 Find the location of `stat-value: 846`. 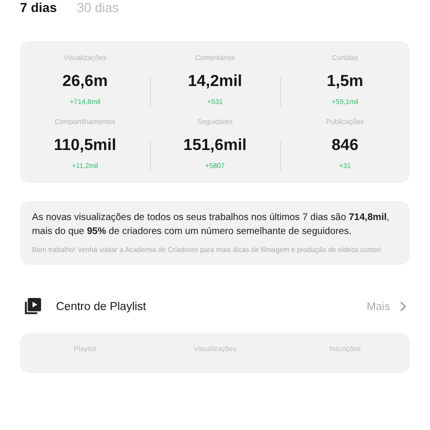

stat-value: 846 is located at coordinates (345, 146).